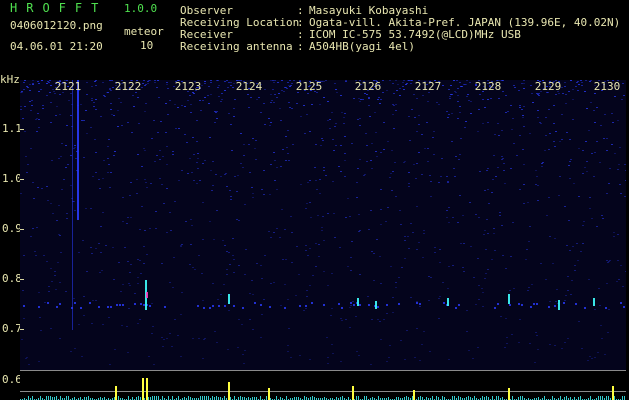 The width and height of the screenshot is (629, 400). I want to click on x-tick-label: 2126, so click(368, 86).